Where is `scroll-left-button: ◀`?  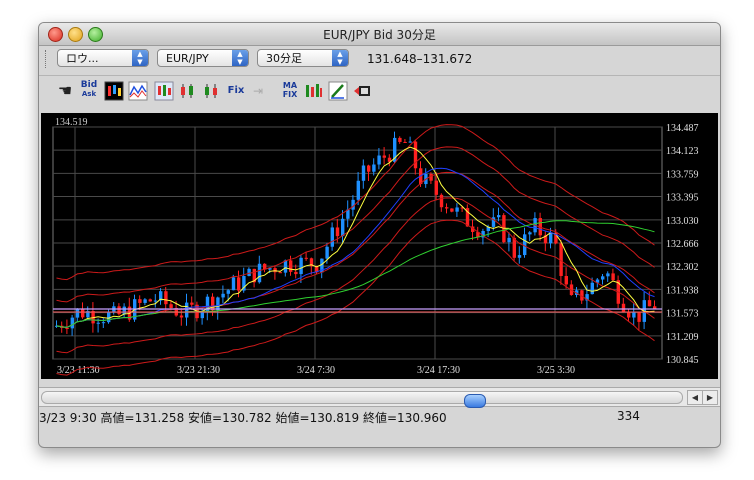
scroll-left-button: ◀ is located at coordinates (695, 397).